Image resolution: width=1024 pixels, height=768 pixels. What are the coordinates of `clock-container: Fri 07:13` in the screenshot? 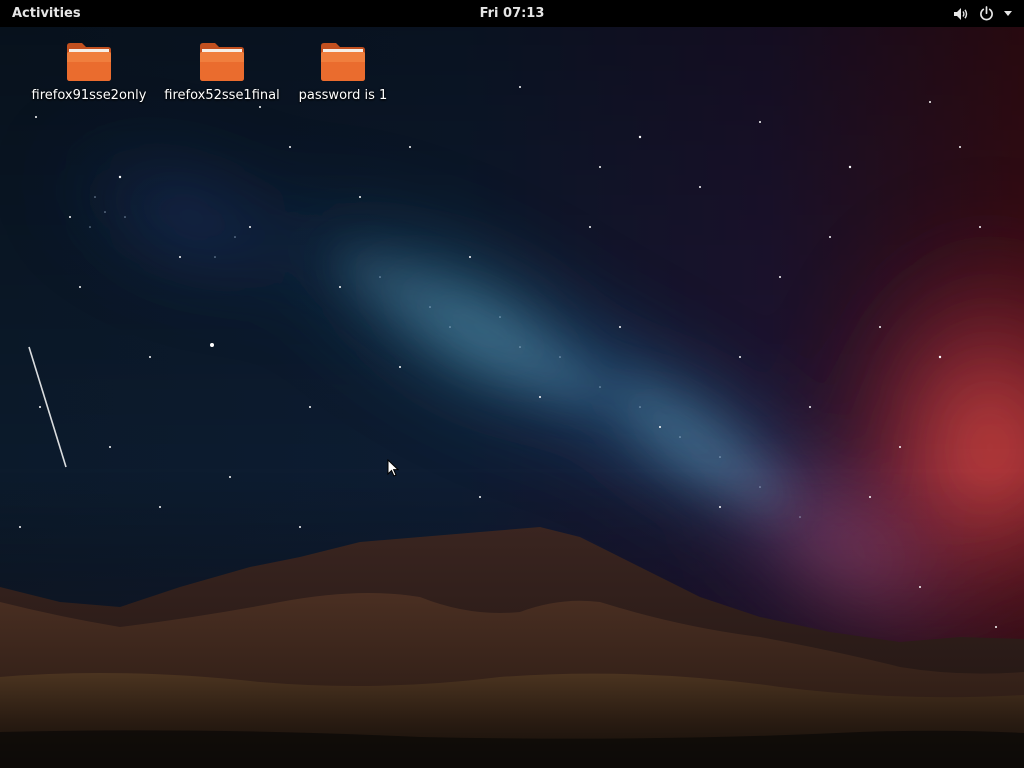 It's located at (512, 13).